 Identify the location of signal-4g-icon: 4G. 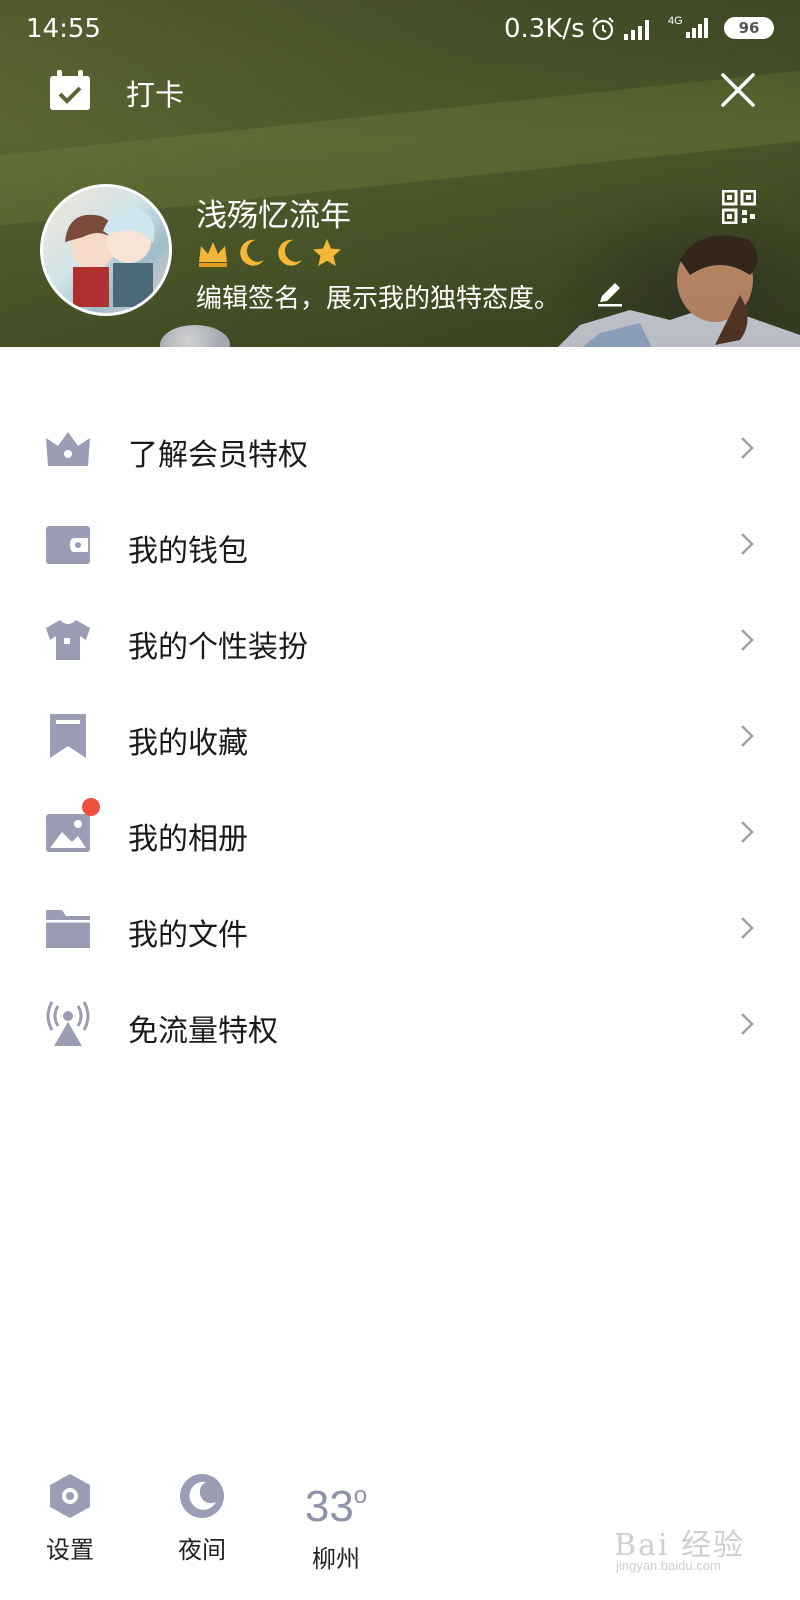
(688, 26).